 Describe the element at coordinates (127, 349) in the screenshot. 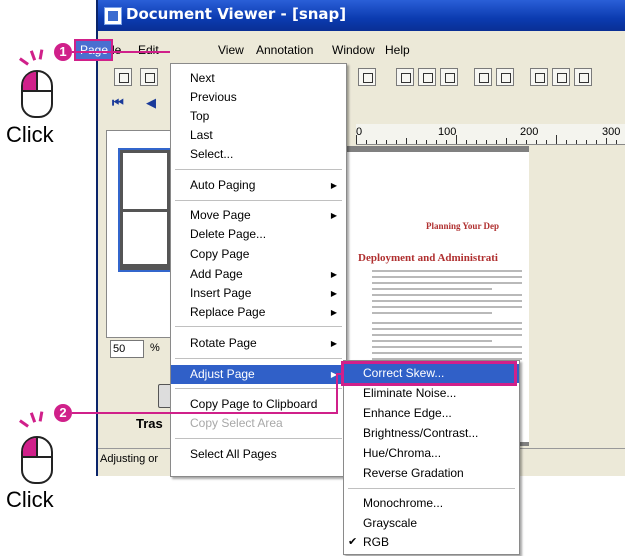

I see `zoom-input: 50` at that location.